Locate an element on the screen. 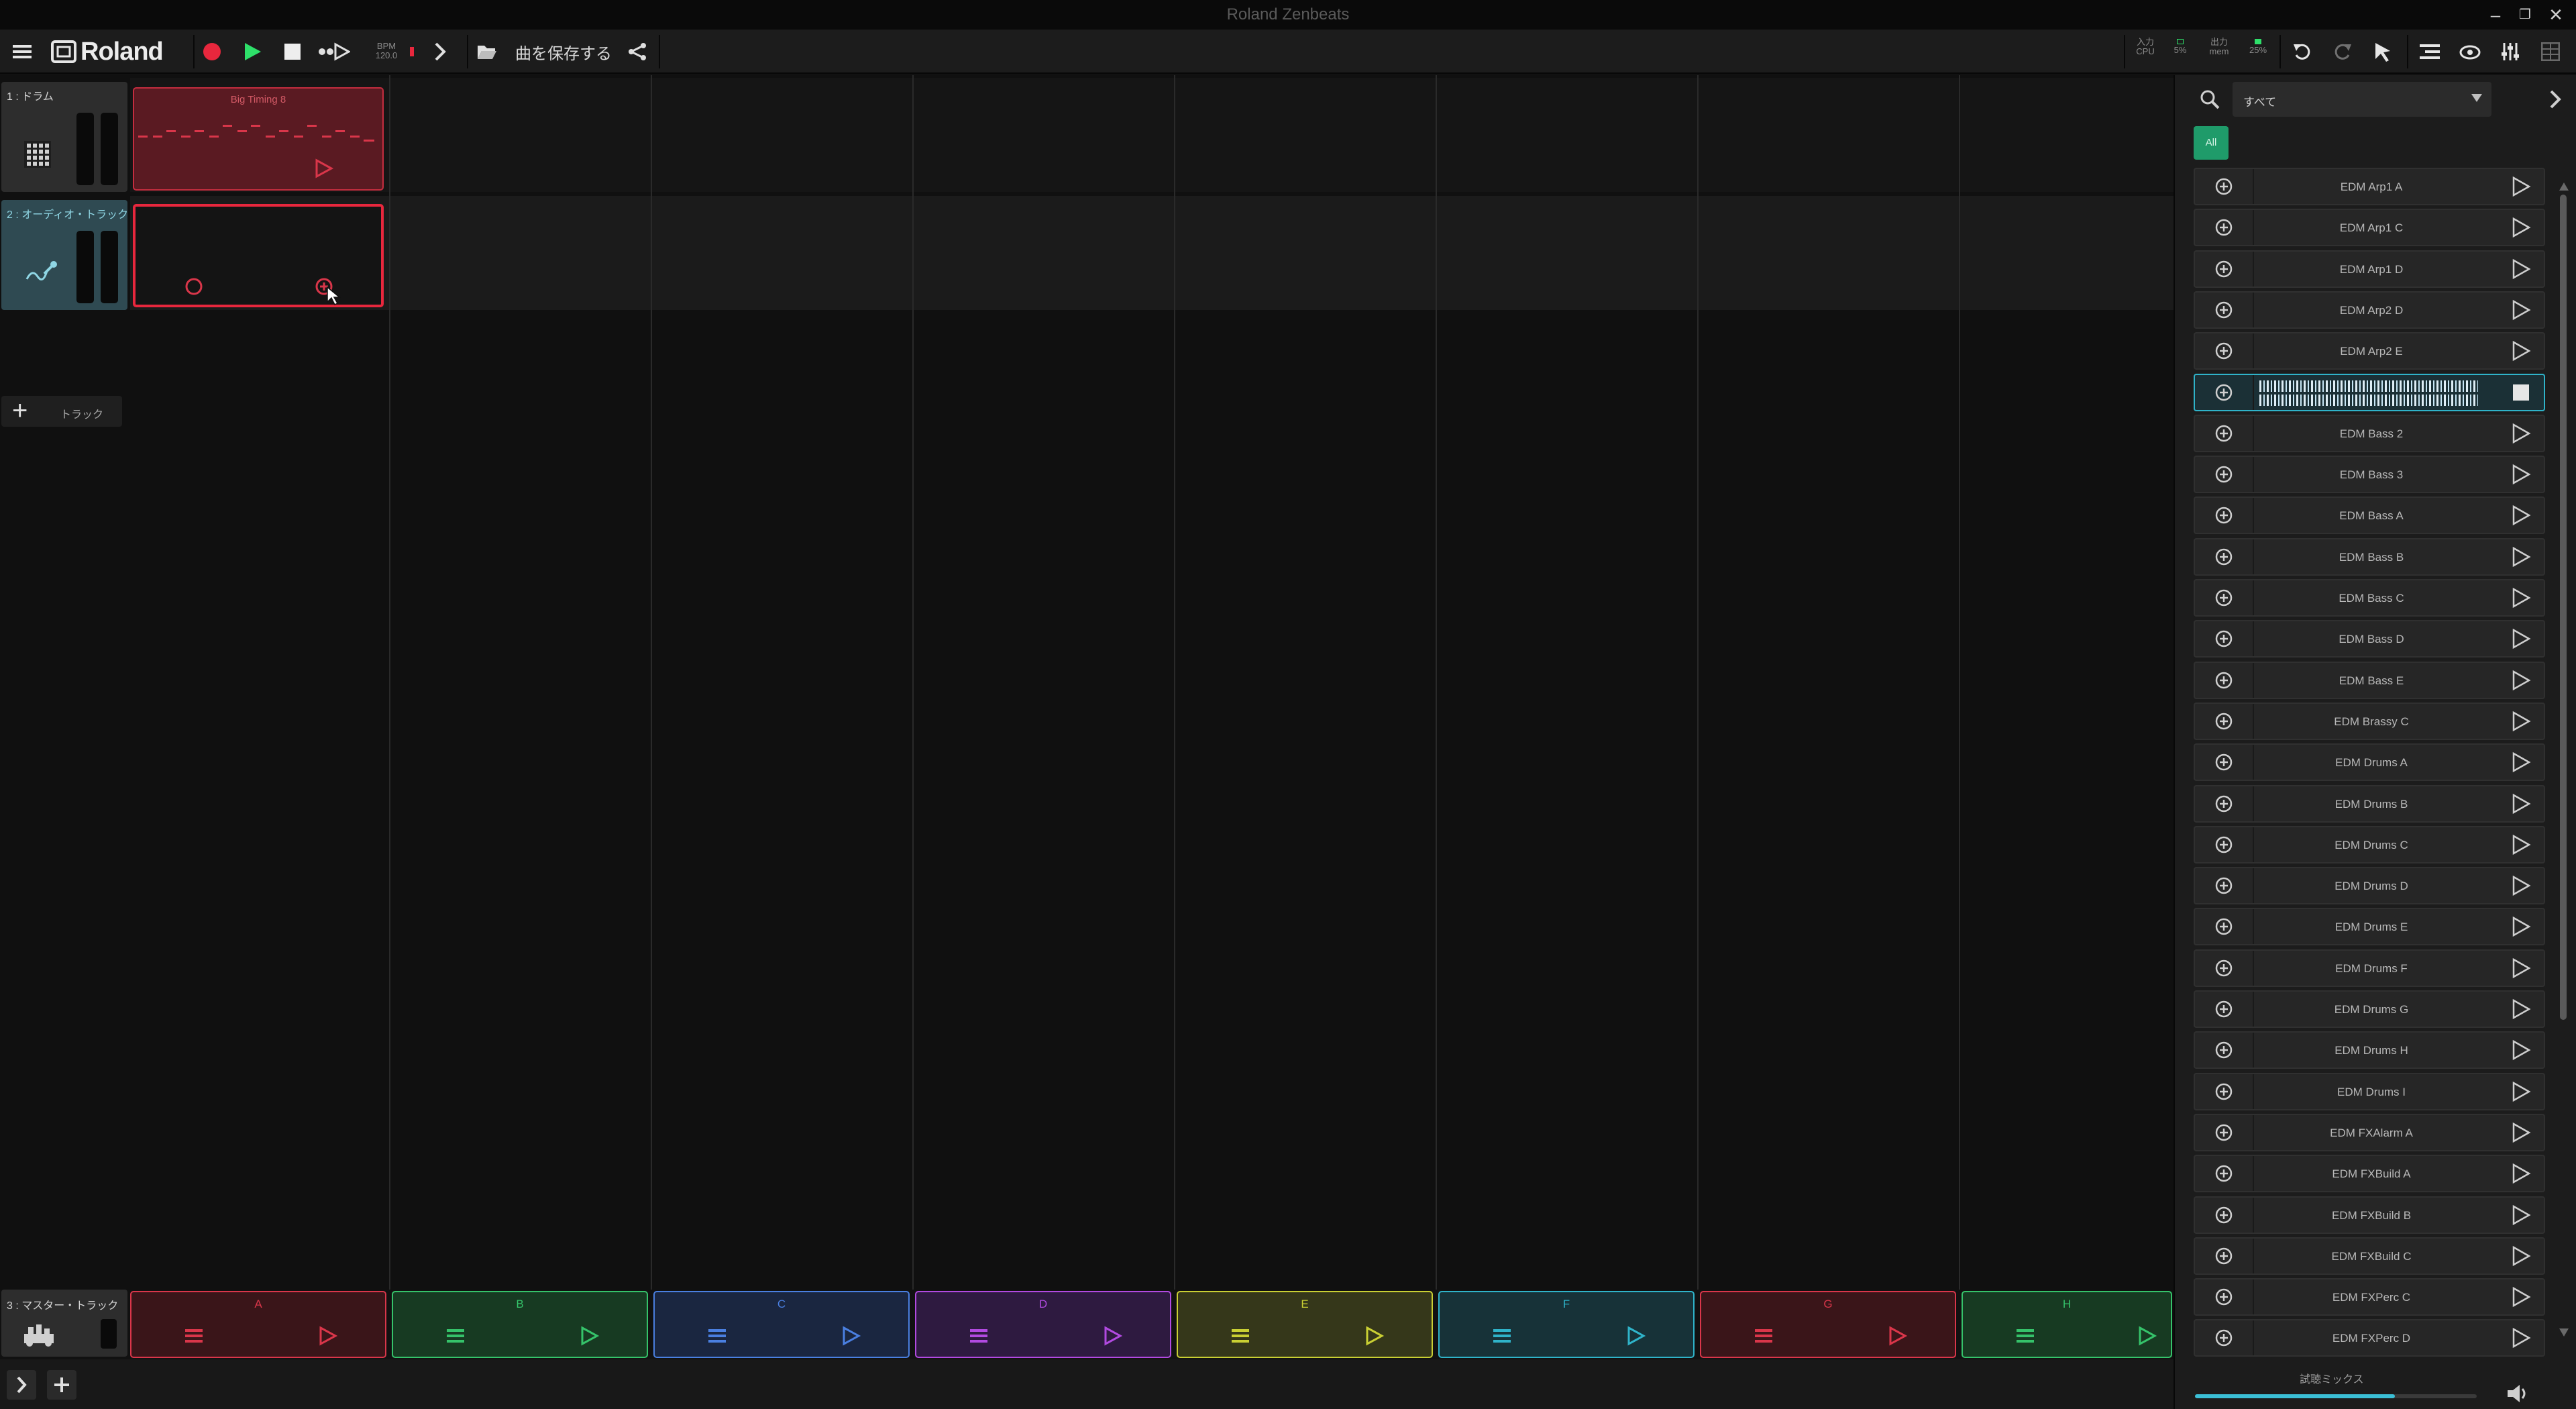 Image resolution: width=2576 pixels, height=1409 pixels. category-filter-select: すべて is located at coordinates (2362, 99).